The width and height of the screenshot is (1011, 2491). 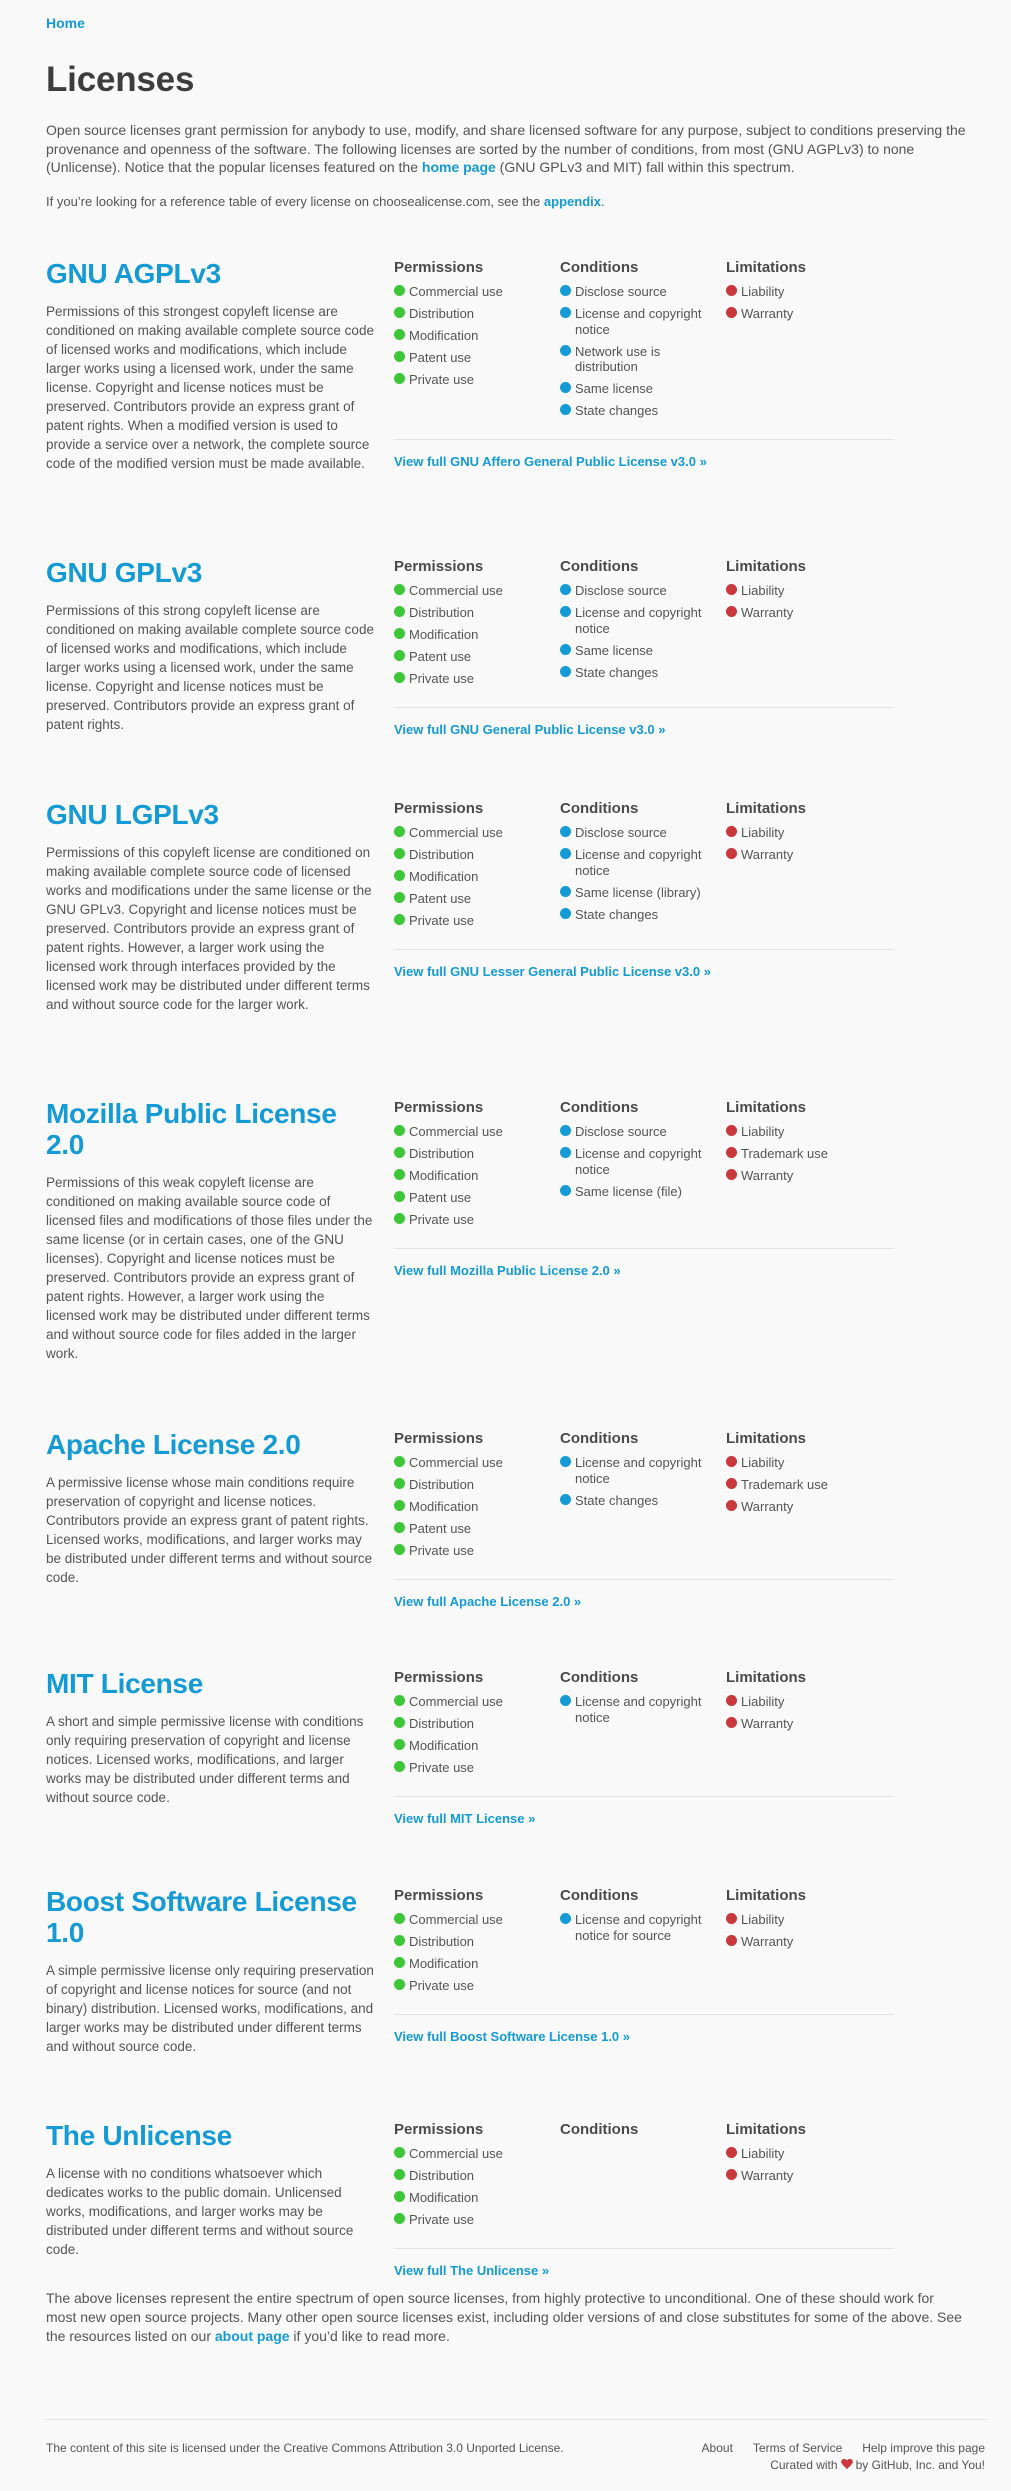 I want to click on license-name: GNU LGPLv3, so click(x=211, y=814).